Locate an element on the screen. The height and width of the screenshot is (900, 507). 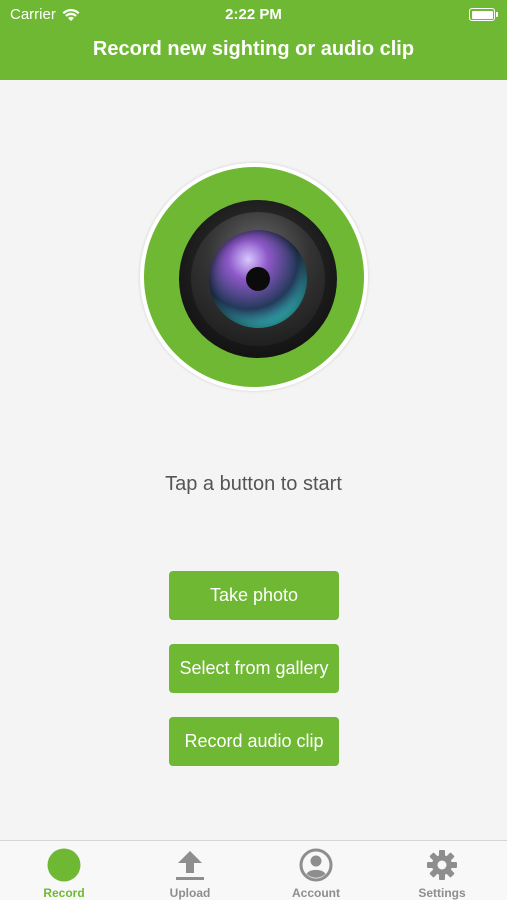
tab-record: Record is located at coordinates (64, 870).